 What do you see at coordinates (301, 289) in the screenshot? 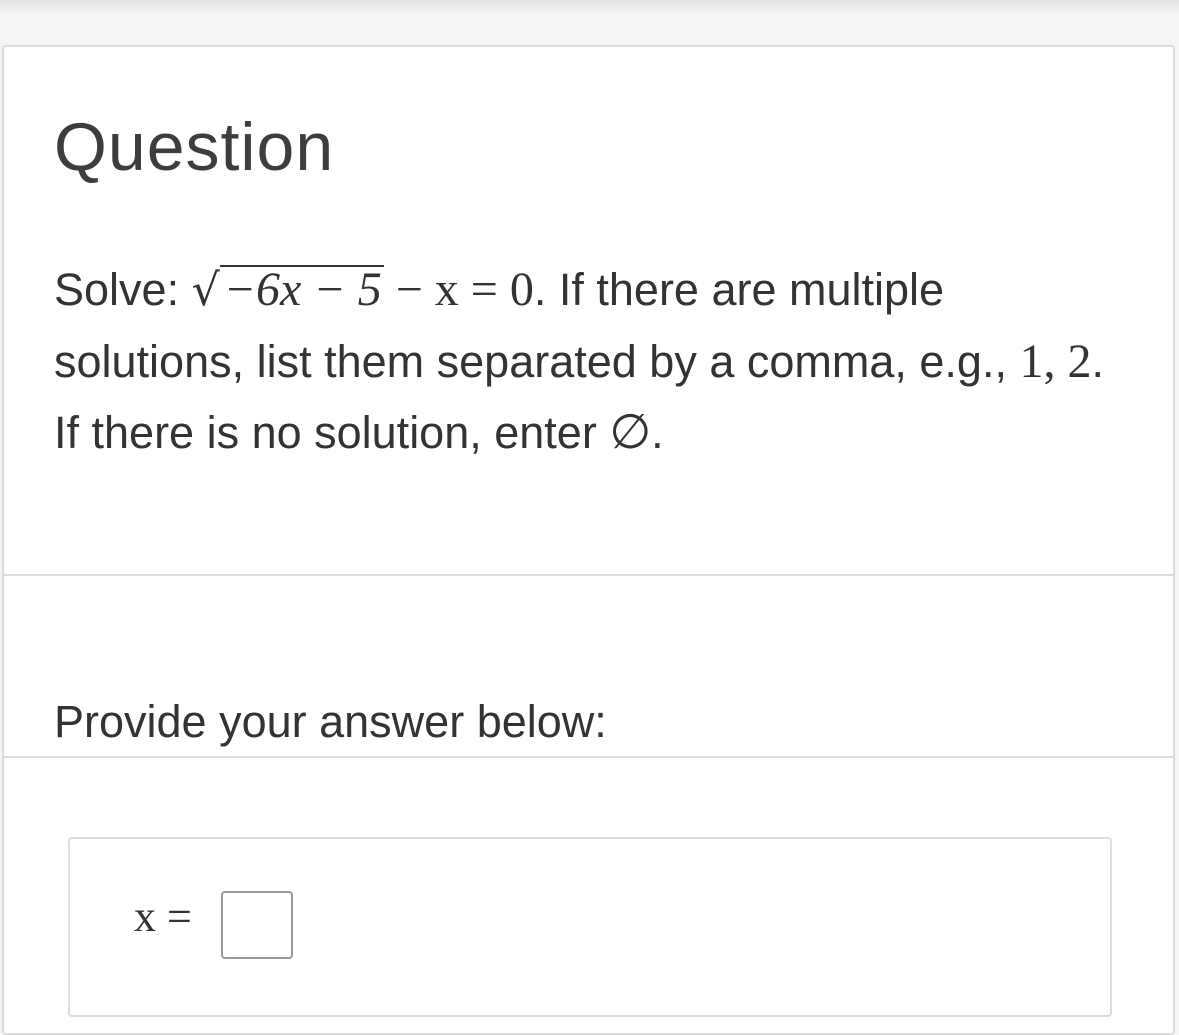
I see `radicand: −6x − 5` at bounding box center [301, 289].